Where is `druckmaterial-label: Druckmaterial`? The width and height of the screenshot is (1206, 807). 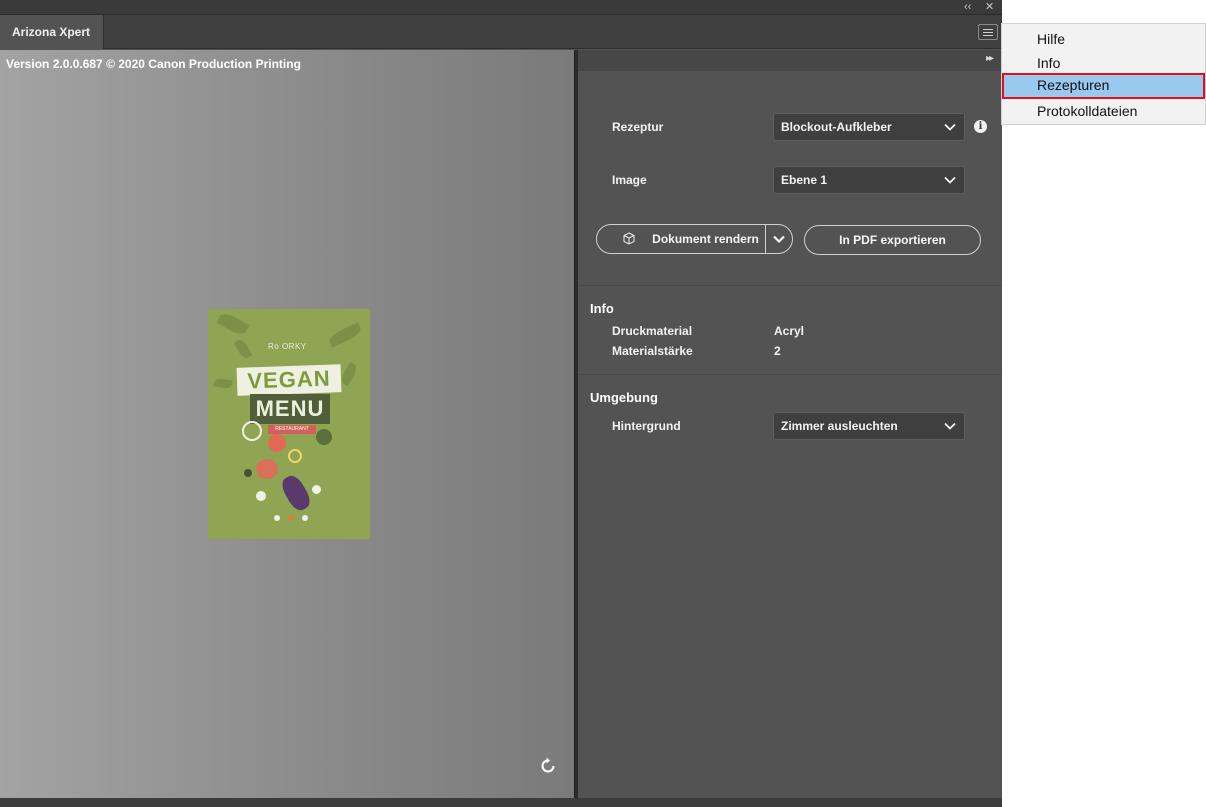
druckmaterial-label: Druckmaterial is located at coordinates (652, 331).